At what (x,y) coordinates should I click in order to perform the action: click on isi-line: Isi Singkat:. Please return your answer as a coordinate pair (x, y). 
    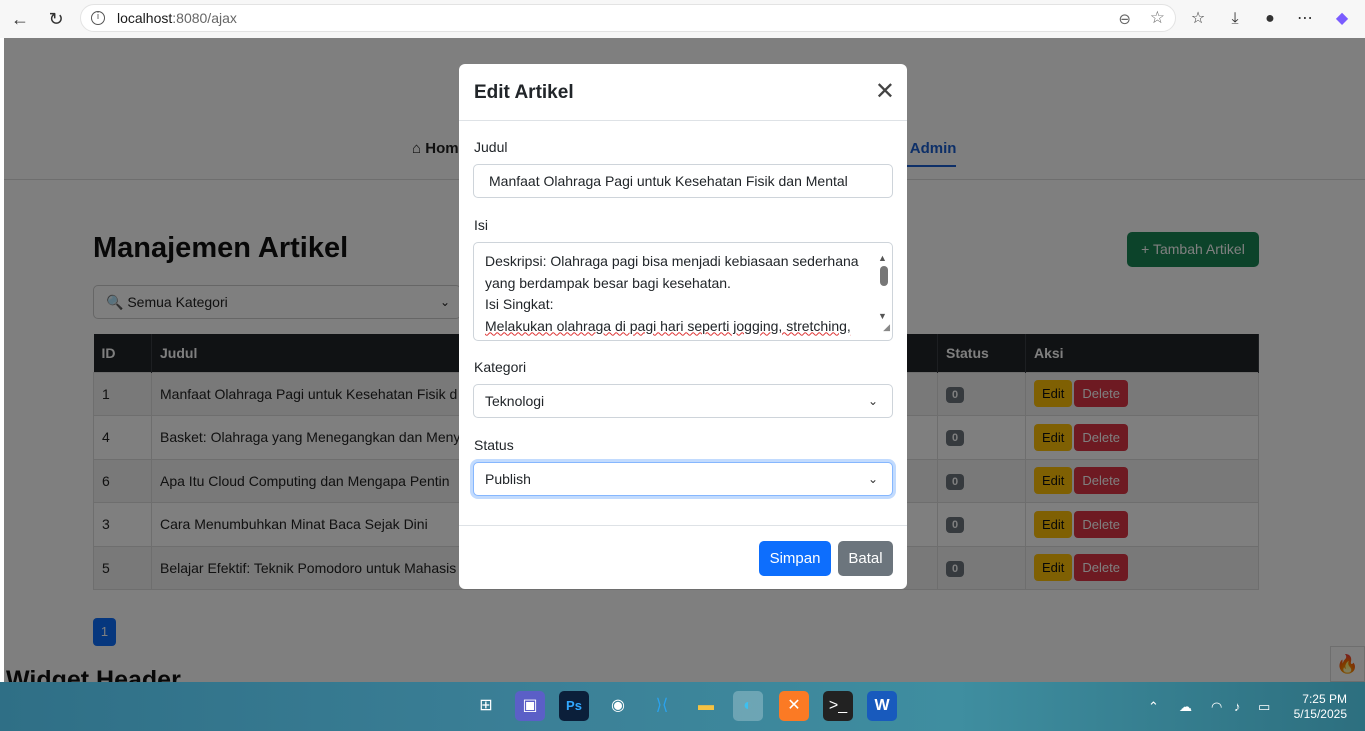
    Looking at the image, I should click on (519, 304).